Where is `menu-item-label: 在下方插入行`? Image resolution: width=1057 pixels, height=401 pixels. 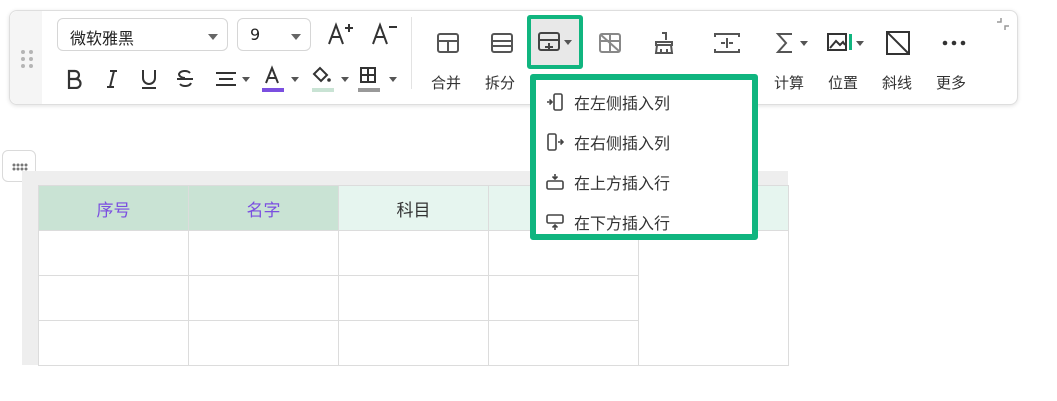 menu-item-label: 在下方插入行 is located at coordinates (622, 223).